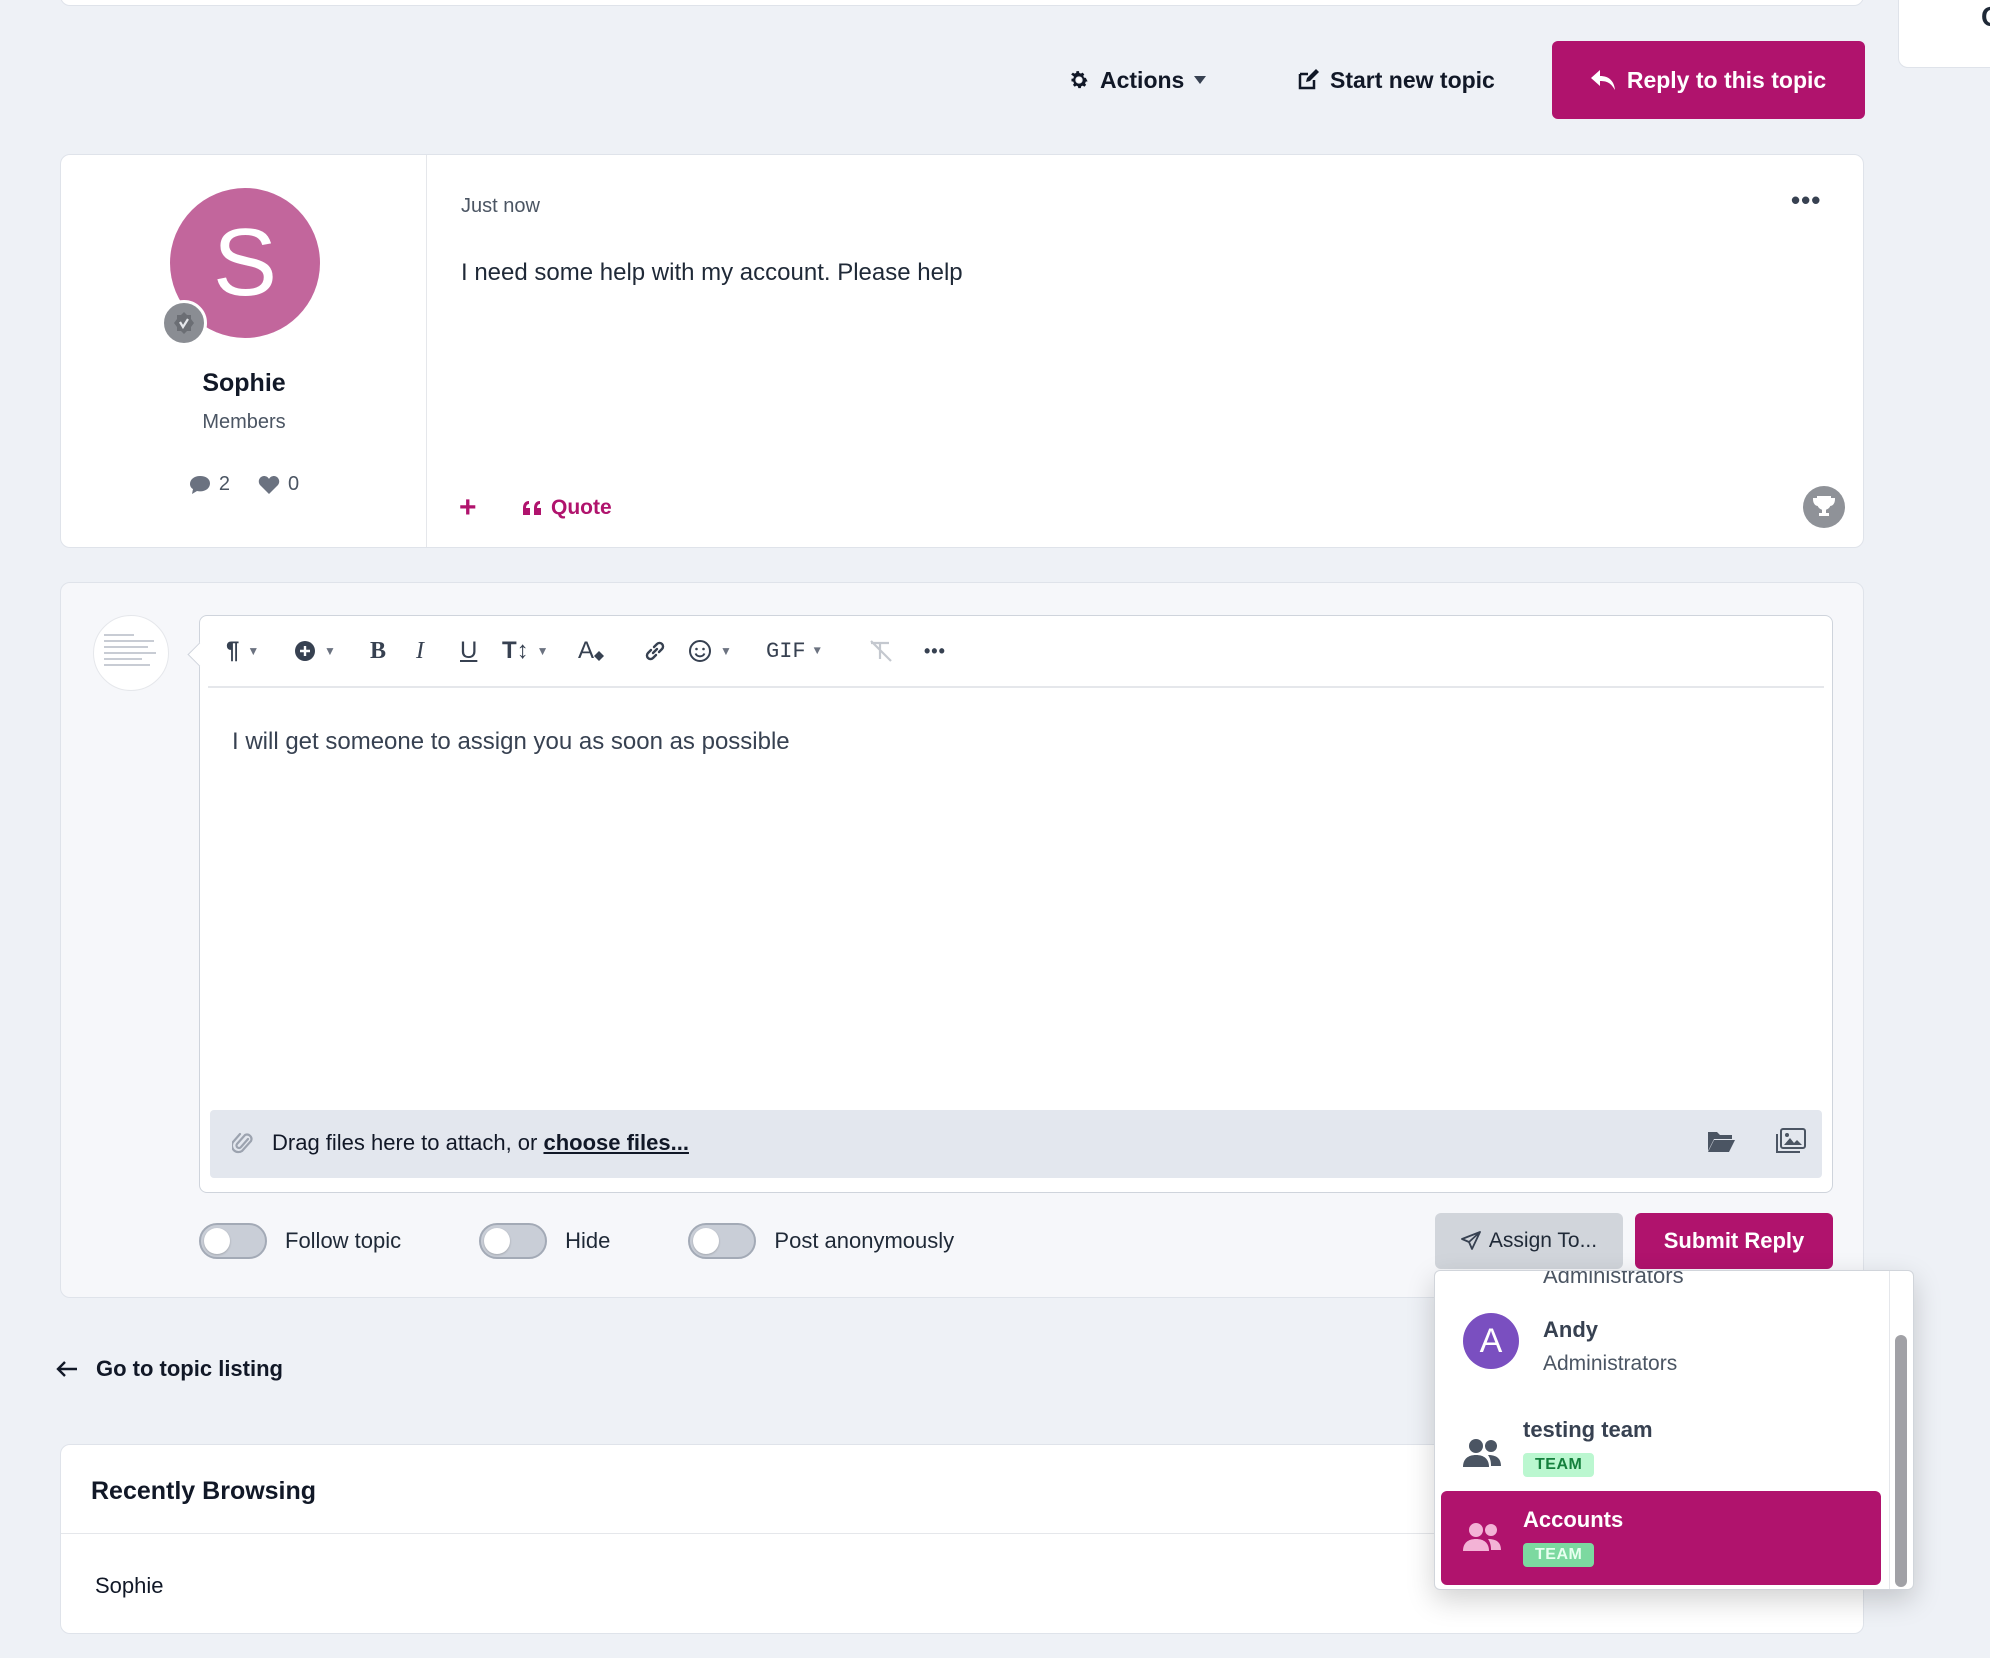 This screenshot has width=1990, height=1658. What do you see at coordinates (1806, 200) in the screenshot?
I see `post-more-icon: •••` at bounding box center [1806, 200].